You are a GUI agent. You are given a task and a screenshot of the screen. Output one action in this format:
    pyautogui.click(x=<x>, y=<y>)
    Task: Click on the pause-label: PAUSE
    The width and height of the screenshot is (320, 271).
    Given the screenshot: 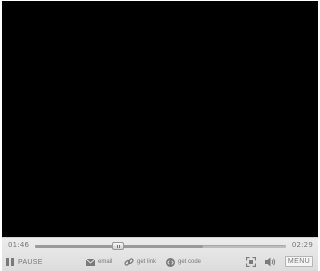 What is the action you would take?
    pyautogui.click(x=30, y=262)
    